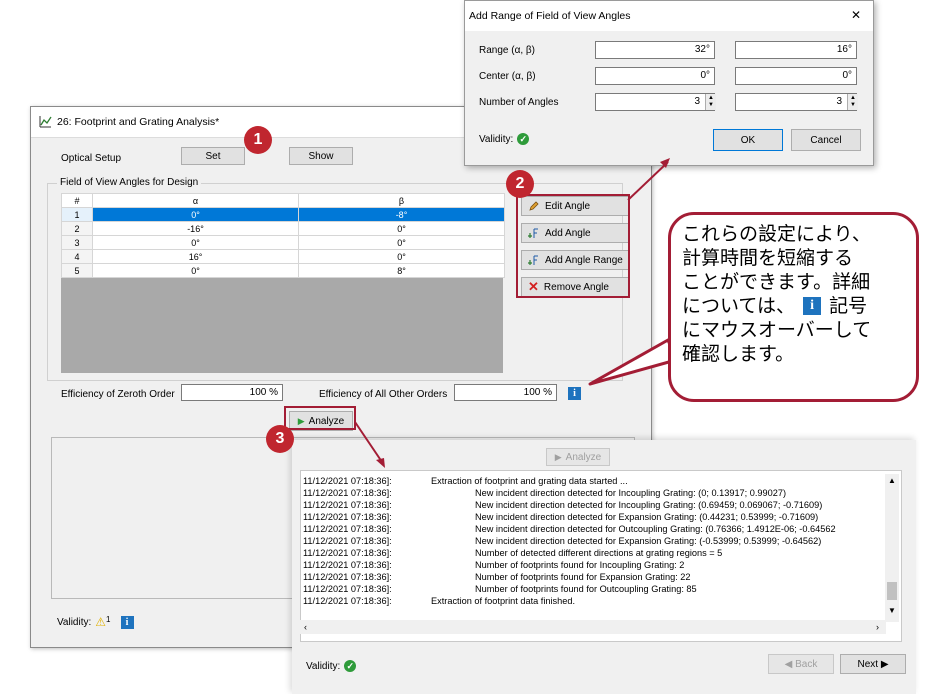 Image resolution: width=940 pixels, height=694 pixels. I want to click on callout-line-part: については、, so click(739, 306).